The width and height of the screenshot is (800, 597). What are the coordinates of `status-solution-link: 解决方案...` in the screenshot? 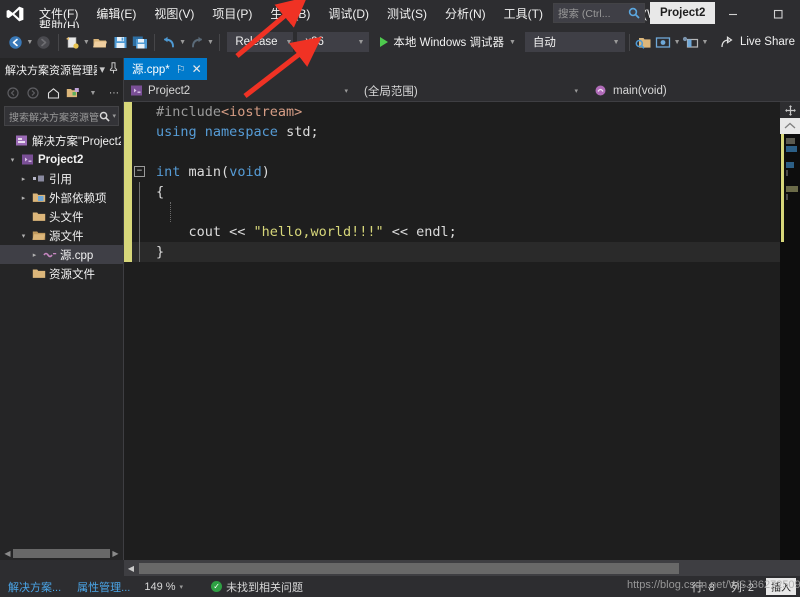 It's located at (34, 587).